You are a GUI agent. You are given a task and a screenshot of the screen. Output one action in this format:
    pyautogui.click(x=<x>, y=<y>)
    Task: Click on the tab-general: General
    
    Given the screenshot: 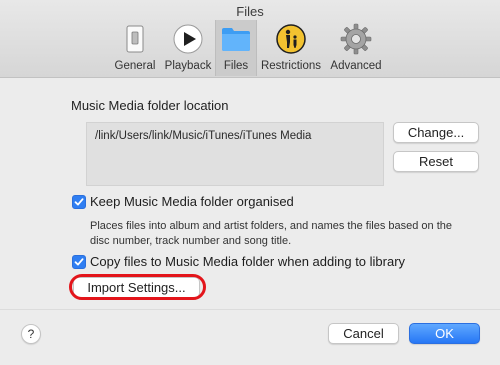 What is the action you would take?
    pyautogui.click(x=135, y=48)
    